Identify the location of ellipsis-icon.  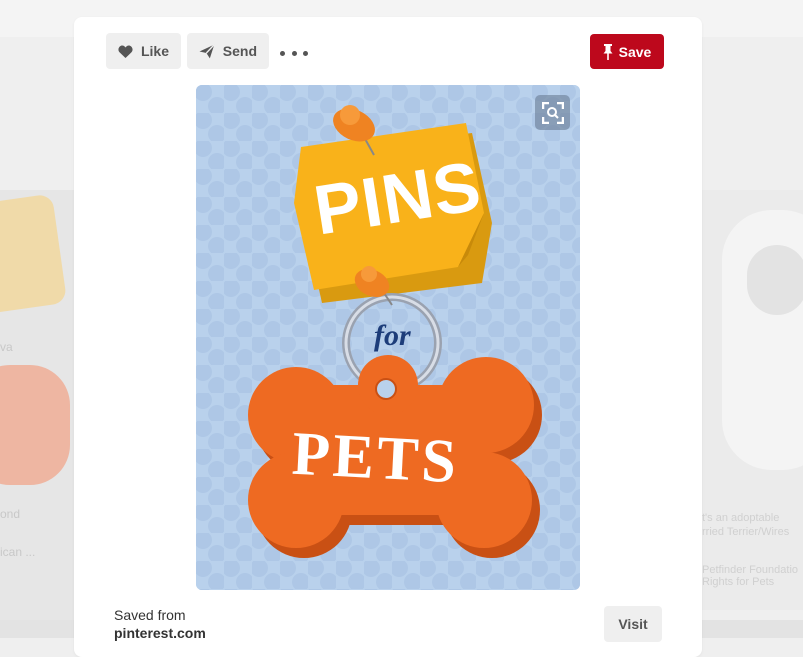
(294, 53).